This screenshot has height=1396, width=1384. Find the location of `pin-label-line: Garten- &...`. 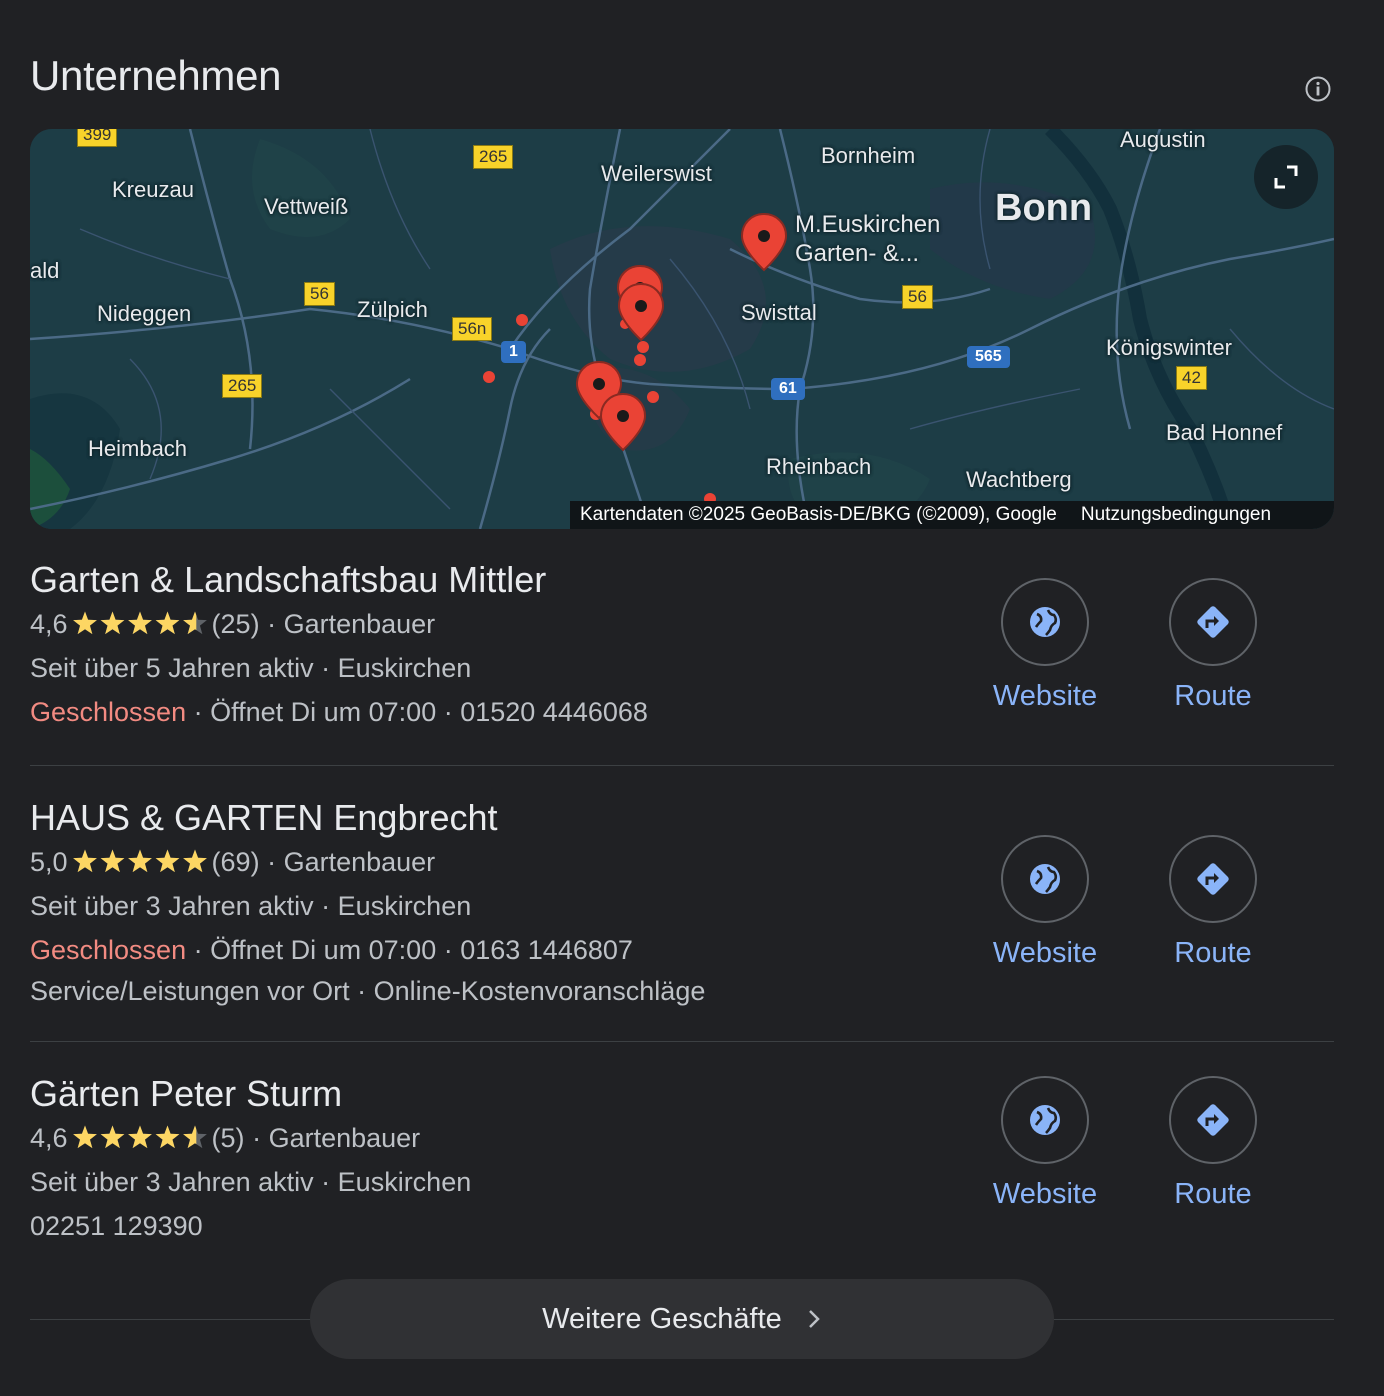

pin-label-line: Garten- &... is located at coordinates (857, 253).